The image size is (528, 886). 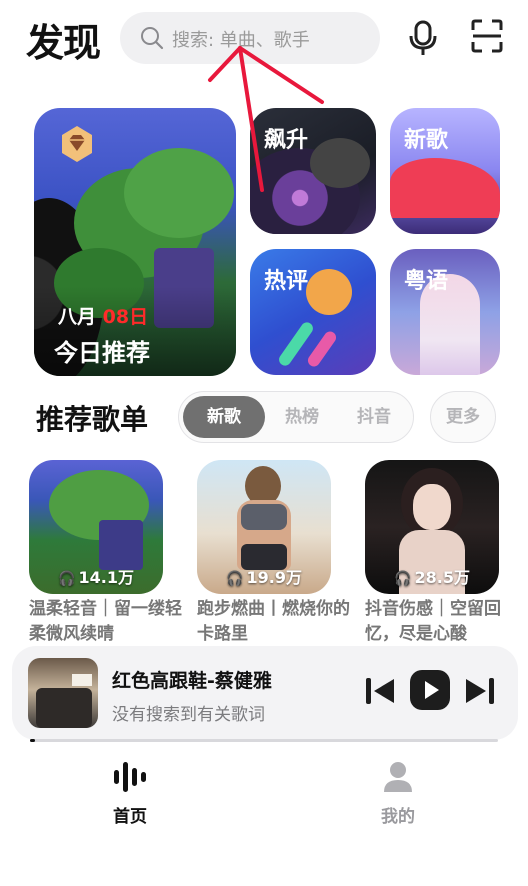 I want to click on playlist-item: 🎧 19.9万 跑步燃曲丨燃烧你的卡路里, so click(x=273, y=552).